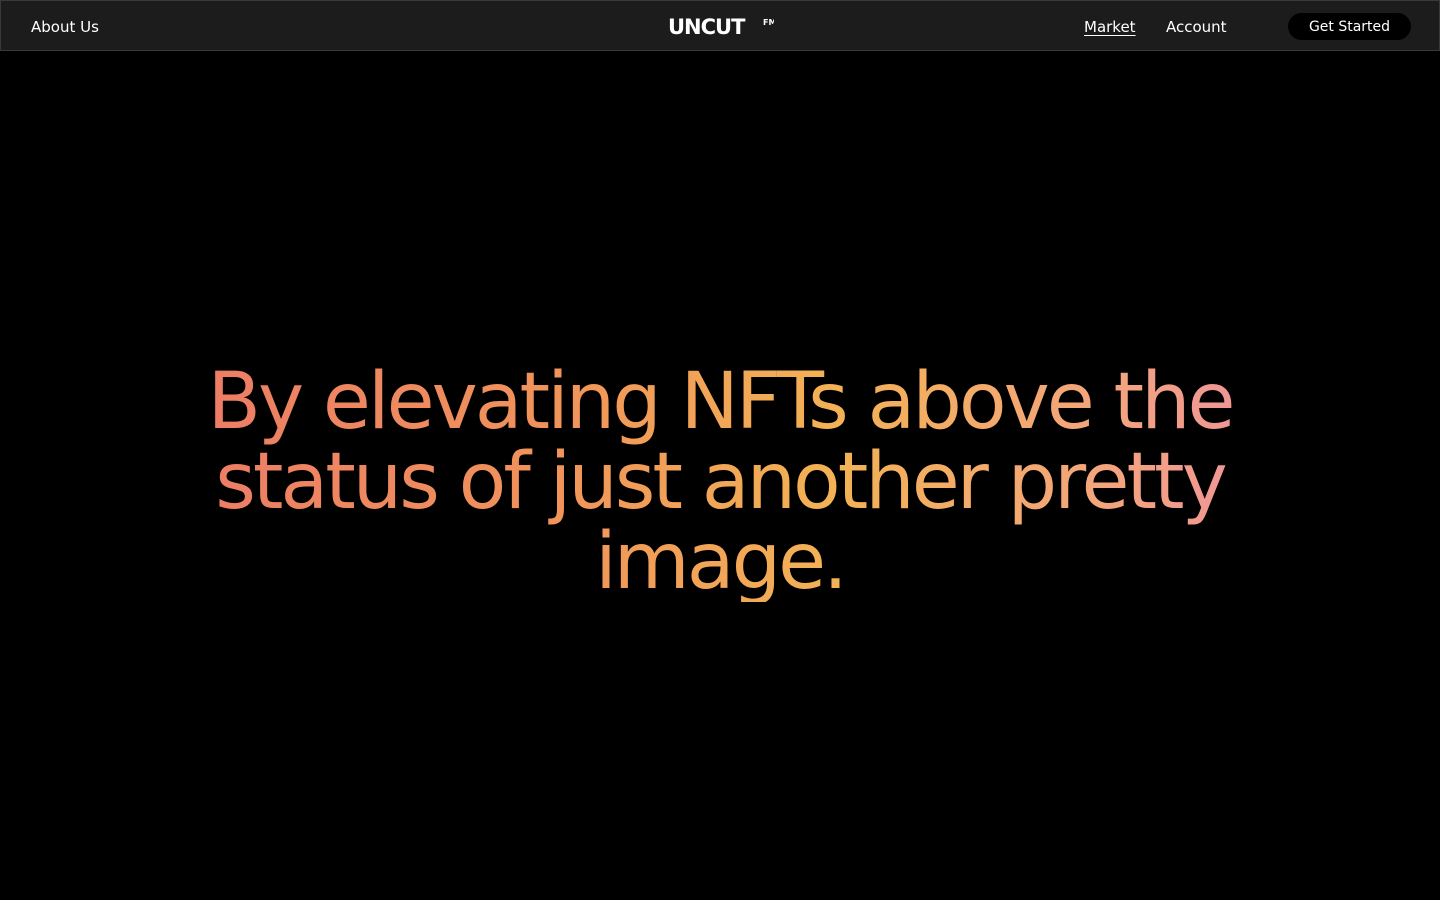  What do you see at coordinates (65, 27) in the screenshot?
I see `about-us-link: About Us` at bounding box center [65, 27].